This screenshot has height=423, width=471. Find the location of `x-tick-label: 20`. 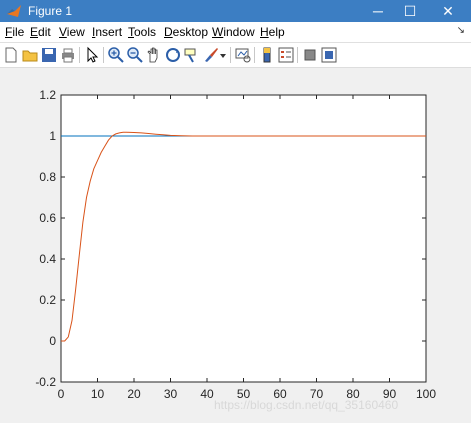

x-tick-label: 20 is located at coordinates (134, 394).